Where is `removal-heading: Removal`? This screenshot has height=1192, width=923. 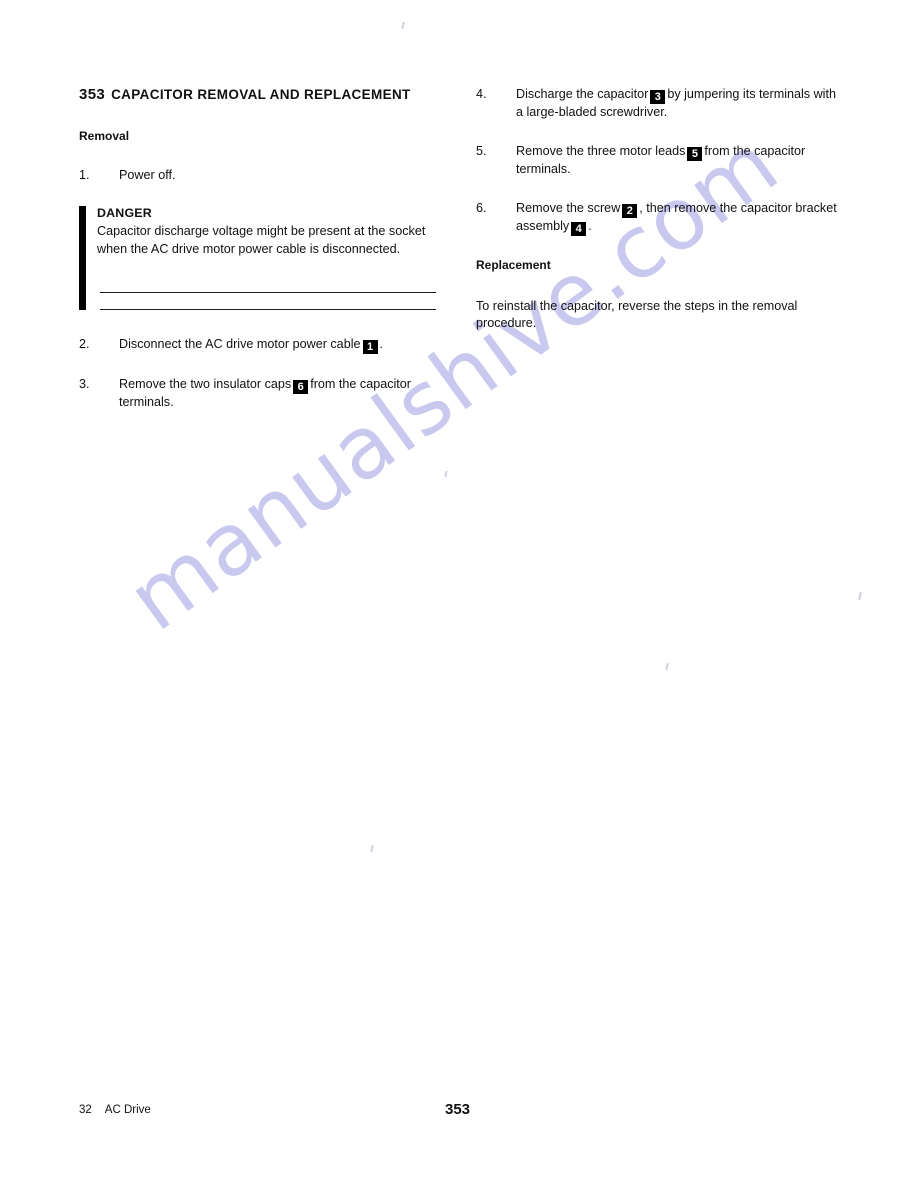 removal-heading: Removal is located at coordinates (104, 136).